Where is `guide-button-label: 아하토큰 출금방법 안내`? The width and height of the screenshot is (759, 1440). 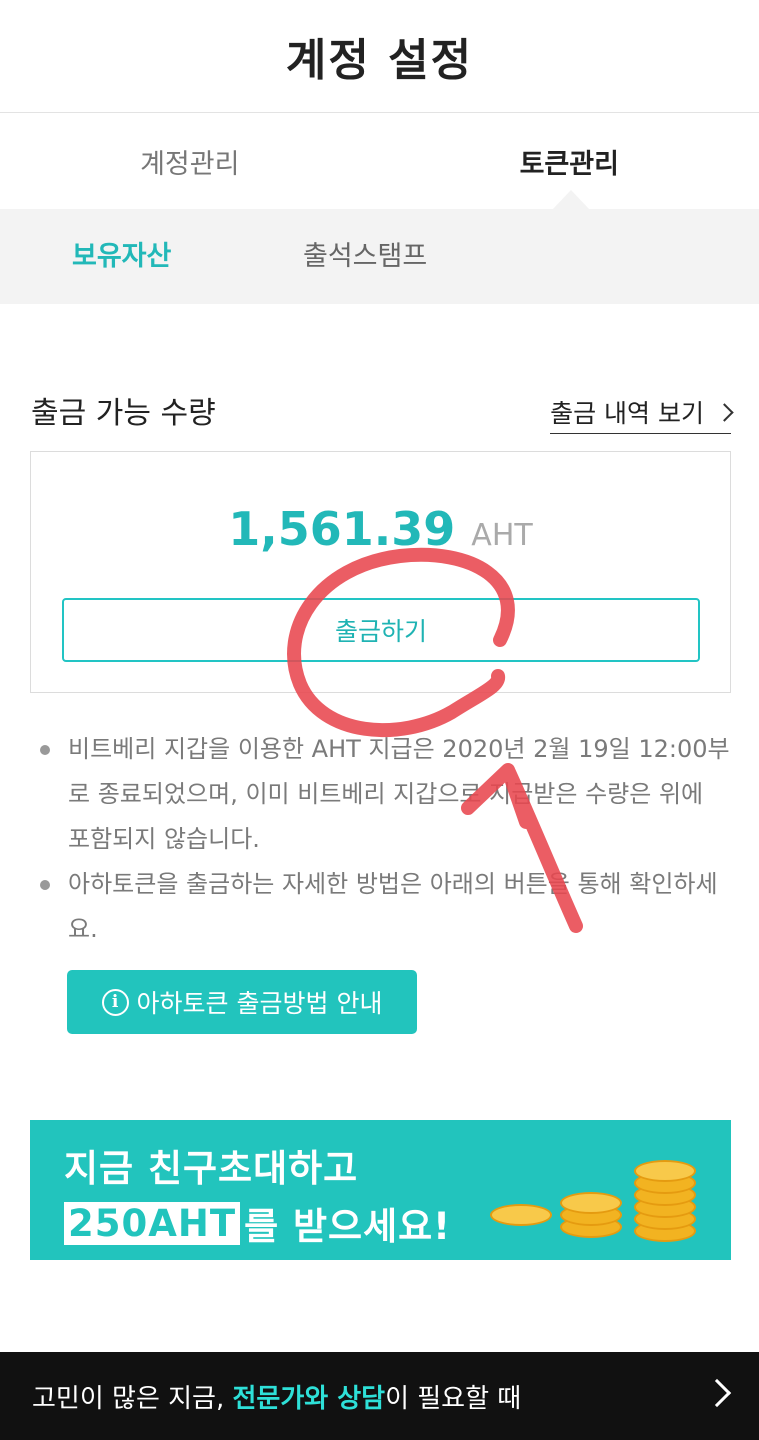 guide-button-label: 아하토큰 출금방법 안내 is located at coordinates (259, 1003).